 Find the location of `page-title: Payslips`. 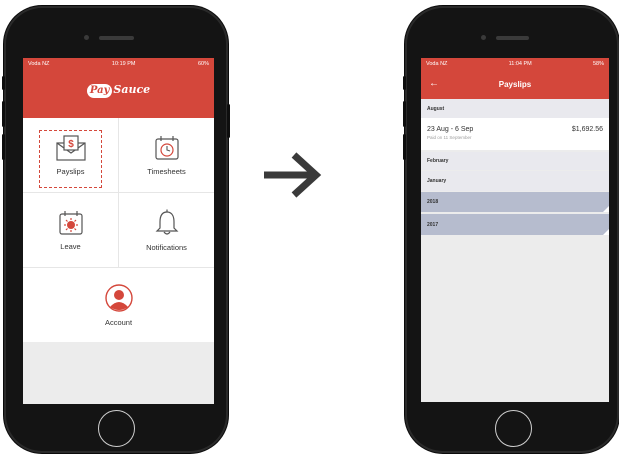

page-title: Payslips is located at coordinates (515, 84).